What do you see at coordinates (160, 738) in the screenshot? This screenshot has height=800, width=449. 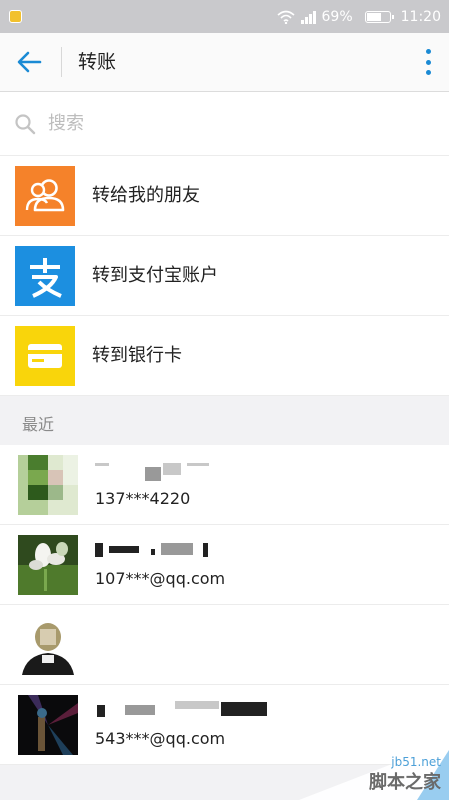 I see `contact-account: 543***@qq.com` at bounding box center [160, 738].